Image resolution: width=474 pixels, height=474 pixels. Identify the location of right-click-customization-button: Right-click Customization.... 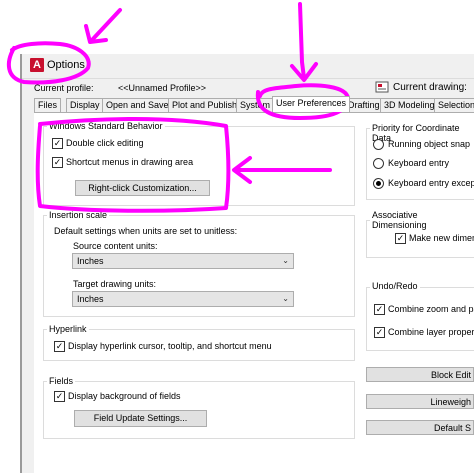
(142, 188).